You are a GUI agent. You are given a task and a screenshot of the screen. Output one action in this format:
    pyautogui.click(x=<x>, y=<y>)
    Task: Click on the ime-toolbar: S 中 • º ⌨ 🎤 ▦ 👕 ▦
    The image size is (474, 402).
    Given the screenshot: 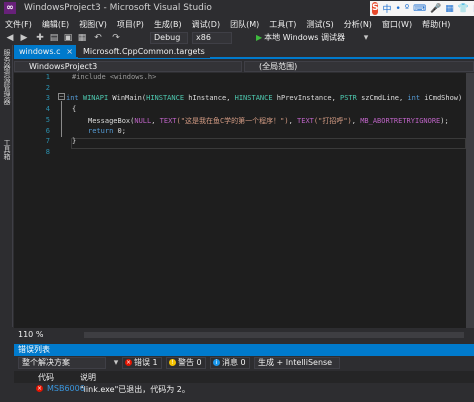 What is the action you would take?
    pyautogui.click(x=422, y=8)
    